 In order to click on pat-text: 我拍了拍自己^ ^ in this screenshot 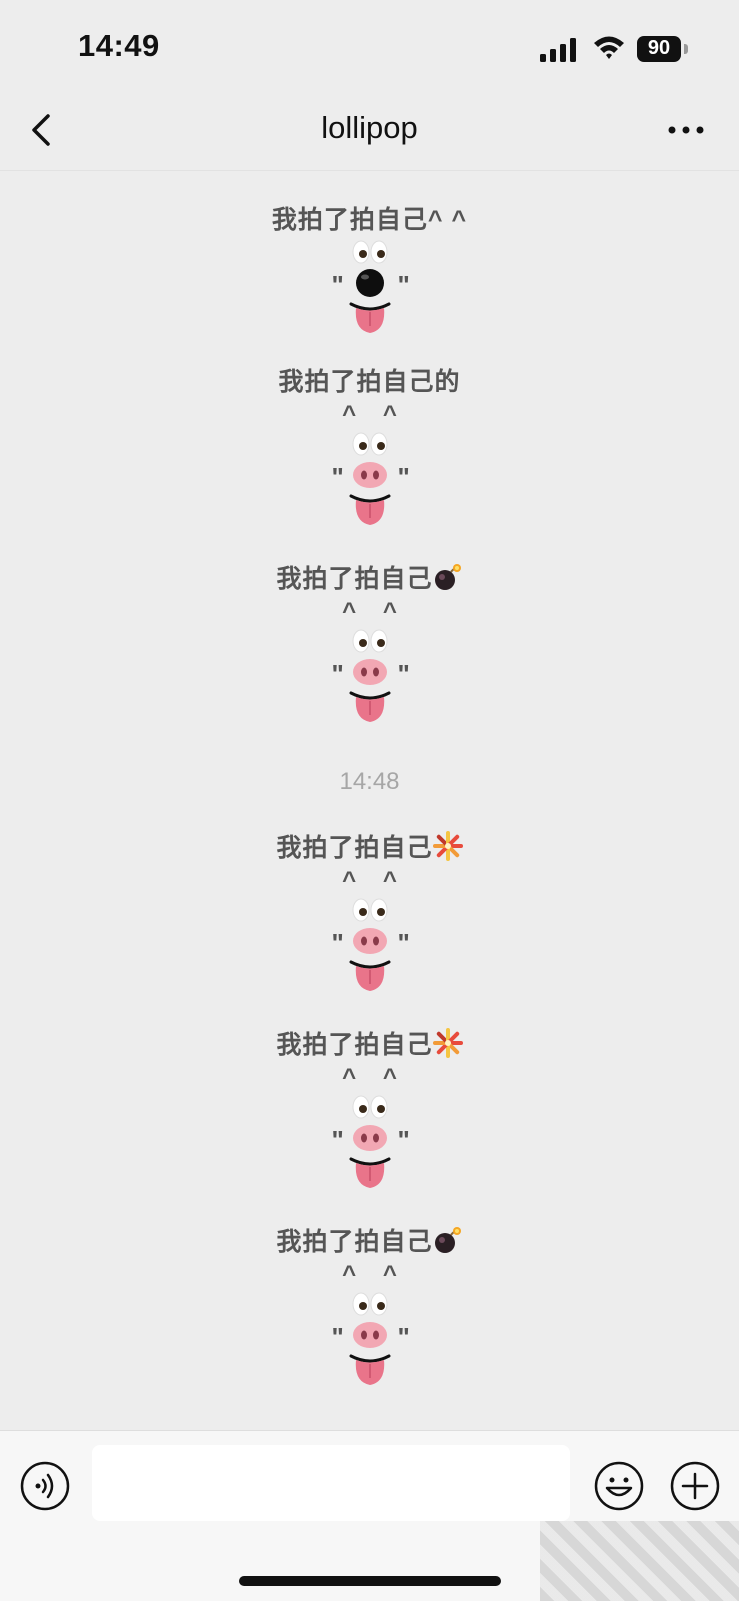, I will do `click(369, 220)`.